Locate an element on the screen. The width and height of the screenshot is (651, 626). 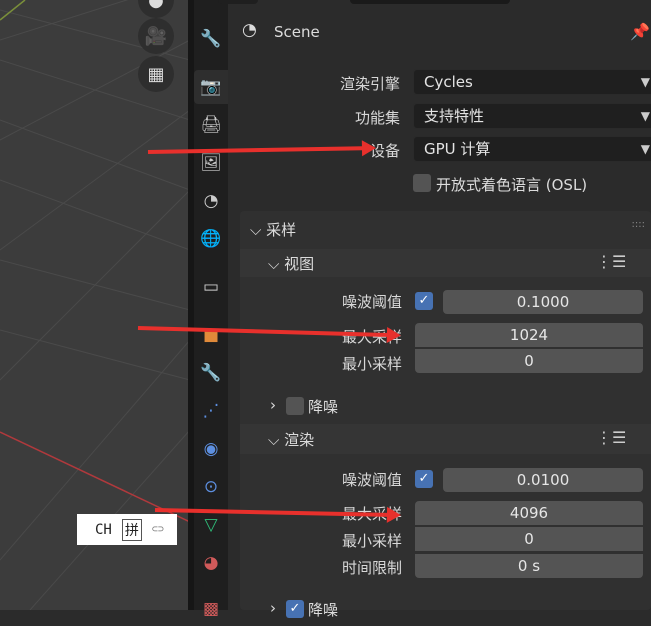
tool-tab-icon: 🔧 is located at coordinates (211, 39).